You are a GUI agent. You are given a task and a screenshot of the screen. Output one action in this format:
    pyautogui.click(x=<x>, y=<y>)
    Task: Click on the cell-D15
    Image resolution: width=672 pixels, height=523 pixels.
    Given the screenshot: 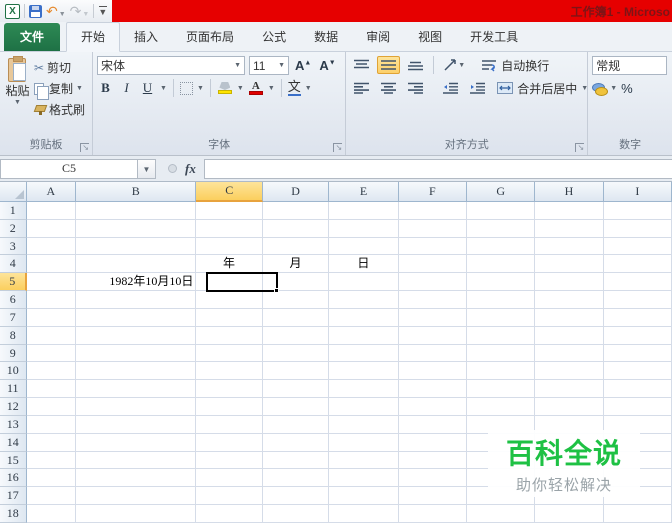 What is the action you would take?
    pyautogui.click(x=296, y=460)
    